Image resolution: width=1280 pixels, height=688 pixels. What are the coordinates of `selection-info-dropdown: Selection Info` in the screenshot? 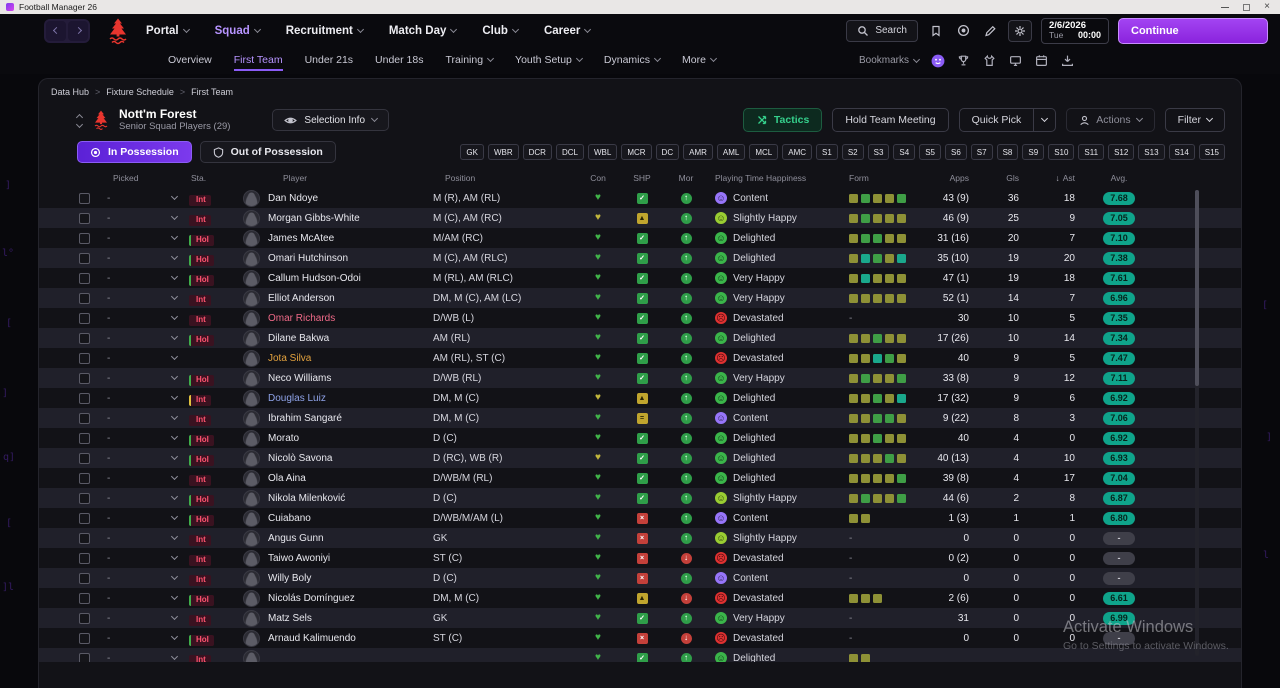 It's located at (331, 120).